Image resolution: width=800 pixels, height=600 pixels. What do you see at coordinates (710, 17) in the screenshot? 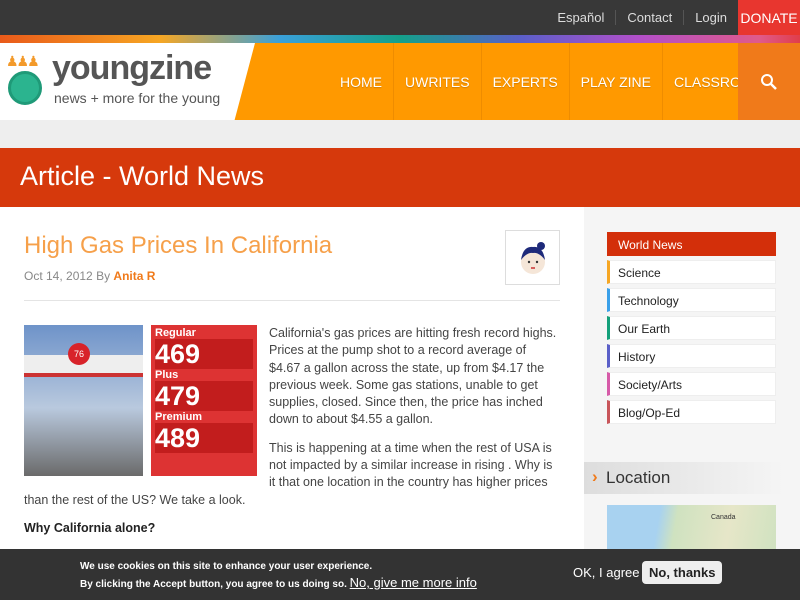
I see `login-link: Login` at bounding box center [710, 17].